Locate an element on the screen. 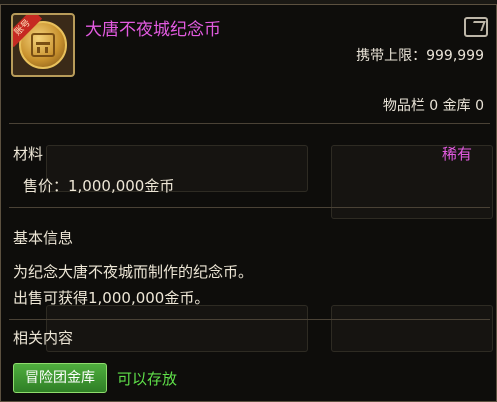  share-icon is located at coordinates (476, 27).